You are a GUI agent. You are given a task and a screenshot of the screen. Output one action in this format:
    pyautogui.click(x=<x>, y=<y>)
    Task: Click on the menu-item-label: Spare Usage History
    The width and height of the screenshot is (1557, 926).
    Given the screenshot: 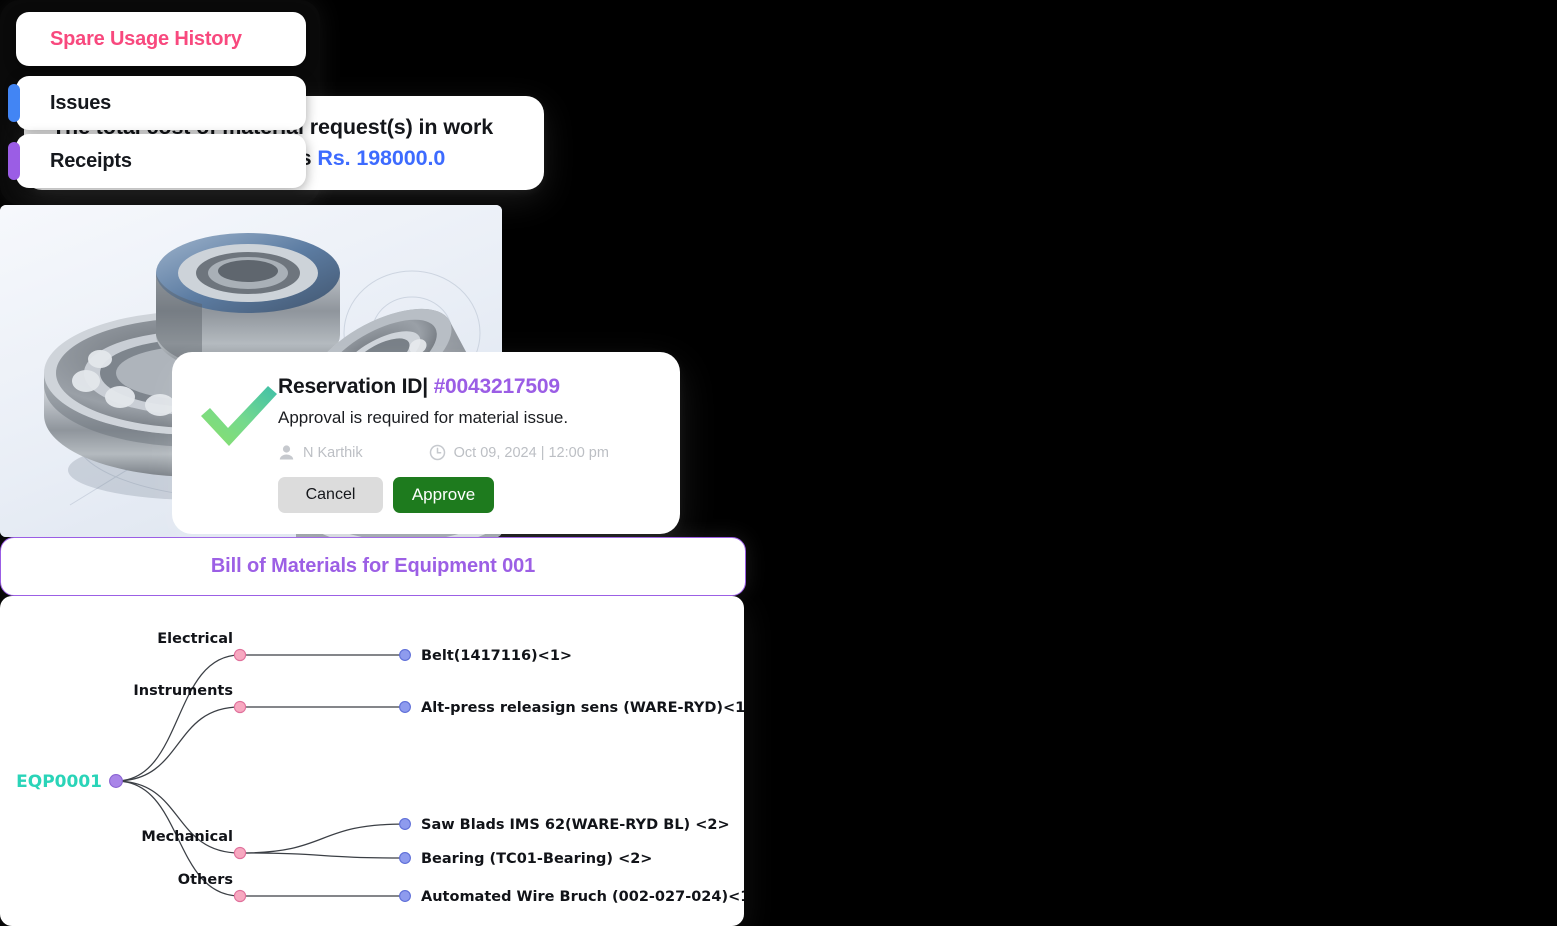 What is the action you would take?
    pyautogui.click(x=146, y=38)
    